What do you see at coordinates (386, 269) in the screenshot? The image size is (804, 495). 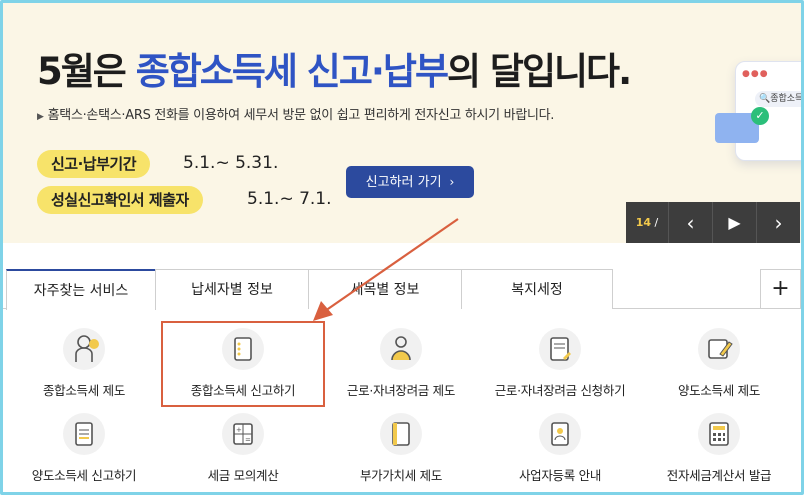 I see `pointer-arrow` at bounding box center [386, 269].